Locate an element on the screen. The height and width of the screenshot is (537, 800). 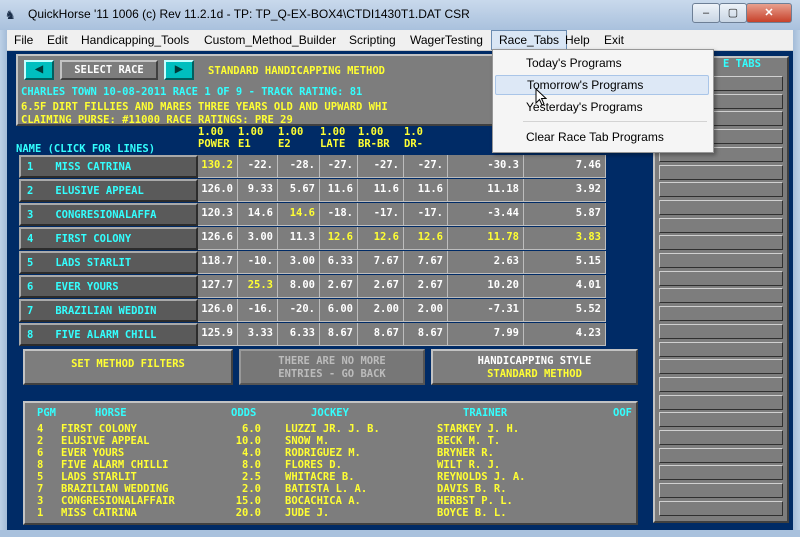
horse-name: CONGRESIONALAFFA is located at coordinates (106, 215).